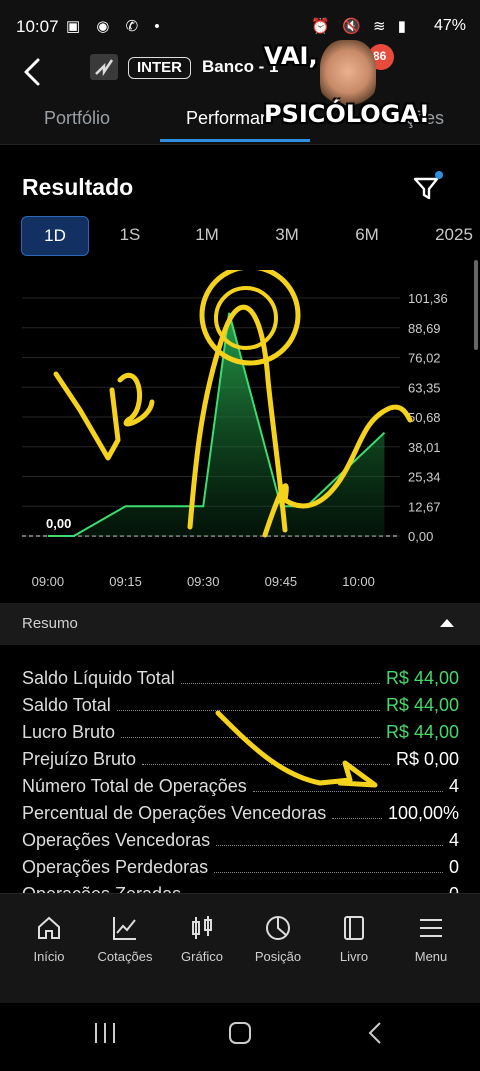 This screenshot has height=1071, width=480. I want to click on period-6m: 6M, so click(367, 235).